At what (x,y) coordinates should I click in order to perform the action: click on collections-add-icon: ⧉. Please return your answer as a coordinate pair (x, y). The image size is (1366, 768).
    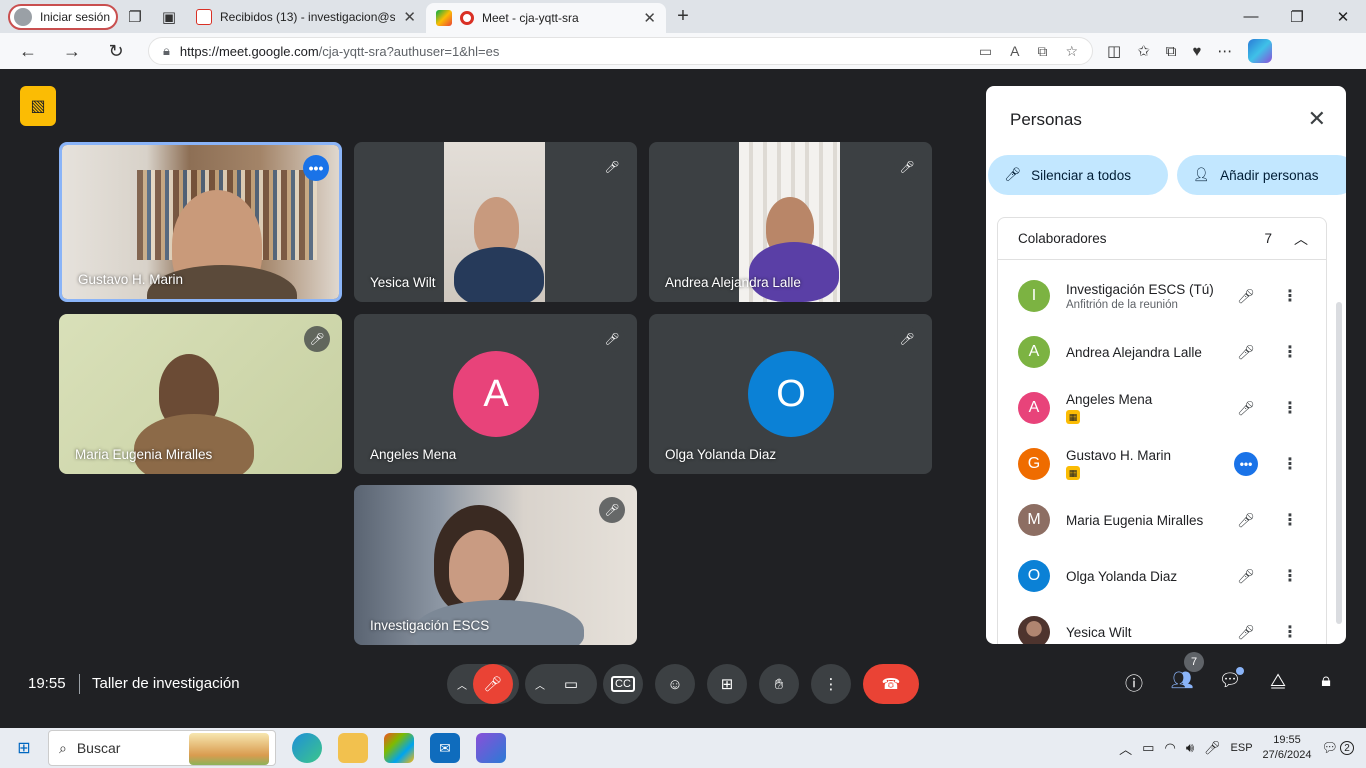
    Looking at the image, I should click on (1171, 51).